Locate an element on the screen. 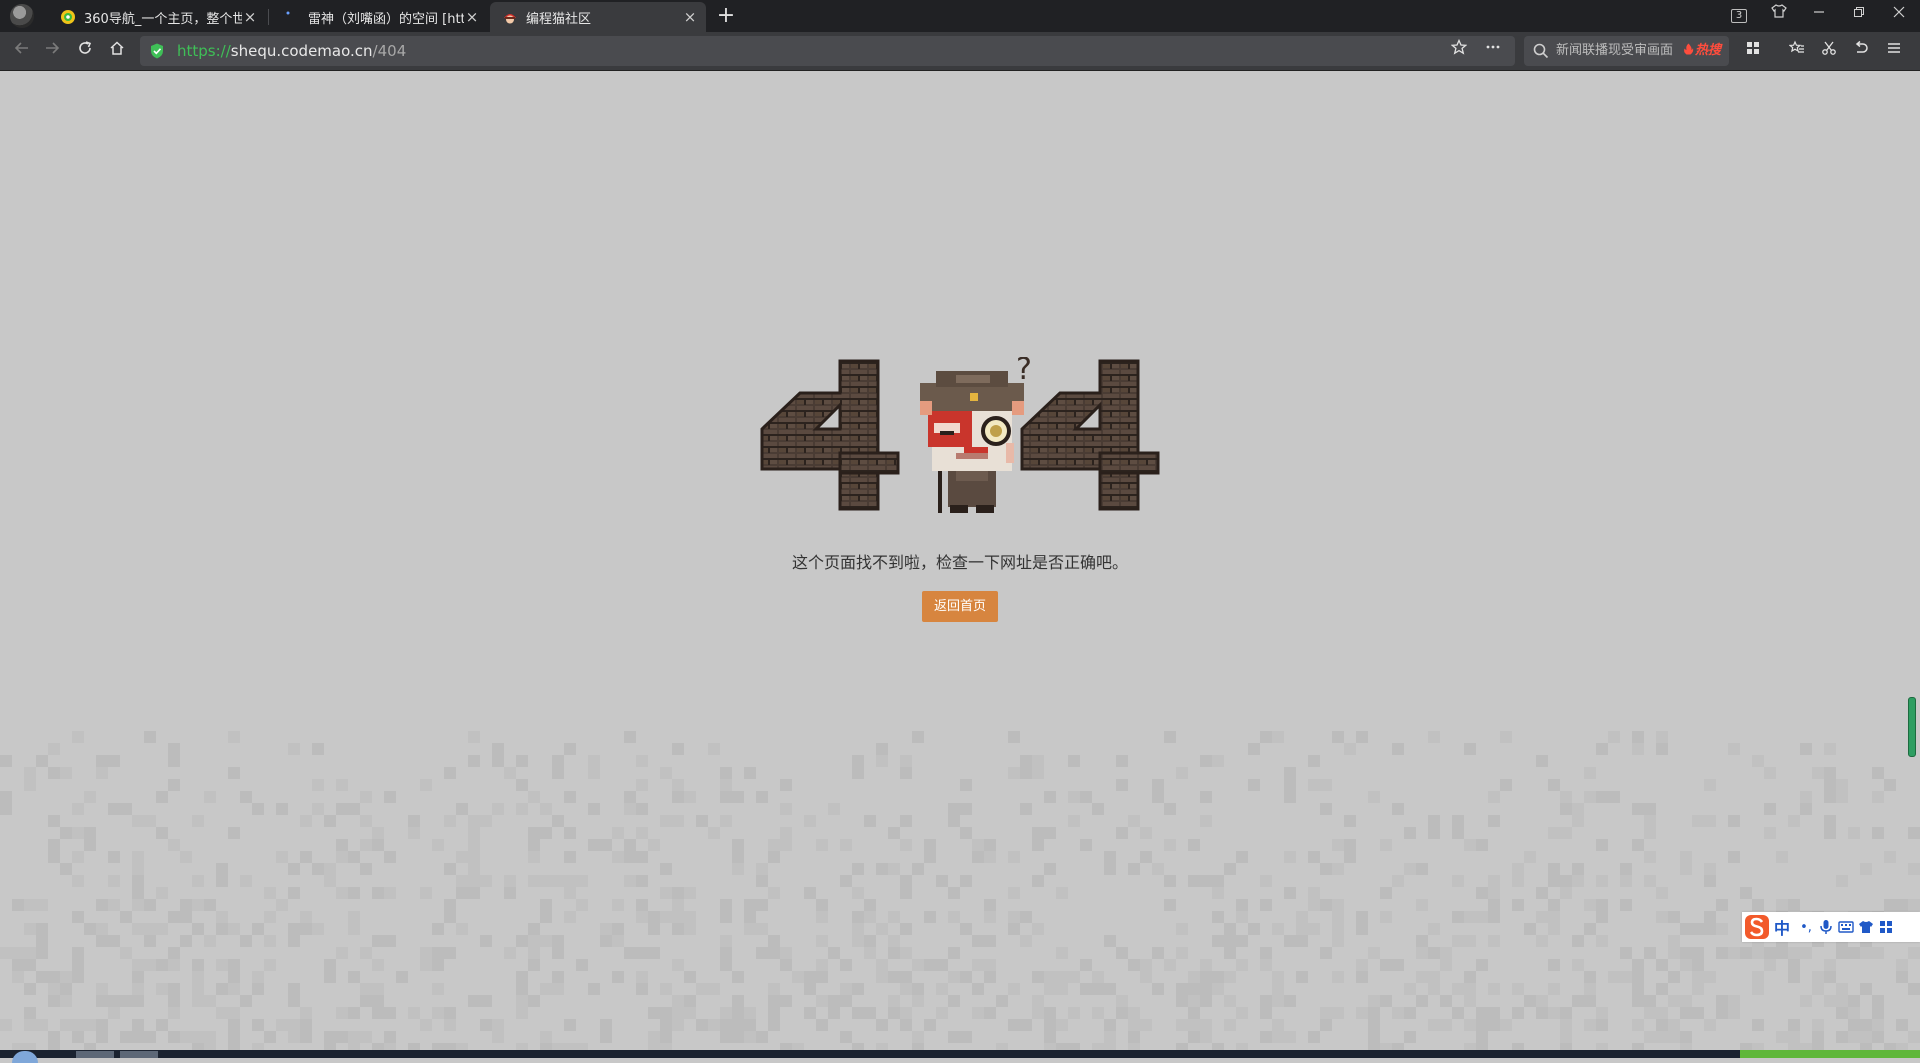 The height and width of the screenshot is (1063, 1920). screenshot-scissors-icon is located at coordinates (1829, 51).